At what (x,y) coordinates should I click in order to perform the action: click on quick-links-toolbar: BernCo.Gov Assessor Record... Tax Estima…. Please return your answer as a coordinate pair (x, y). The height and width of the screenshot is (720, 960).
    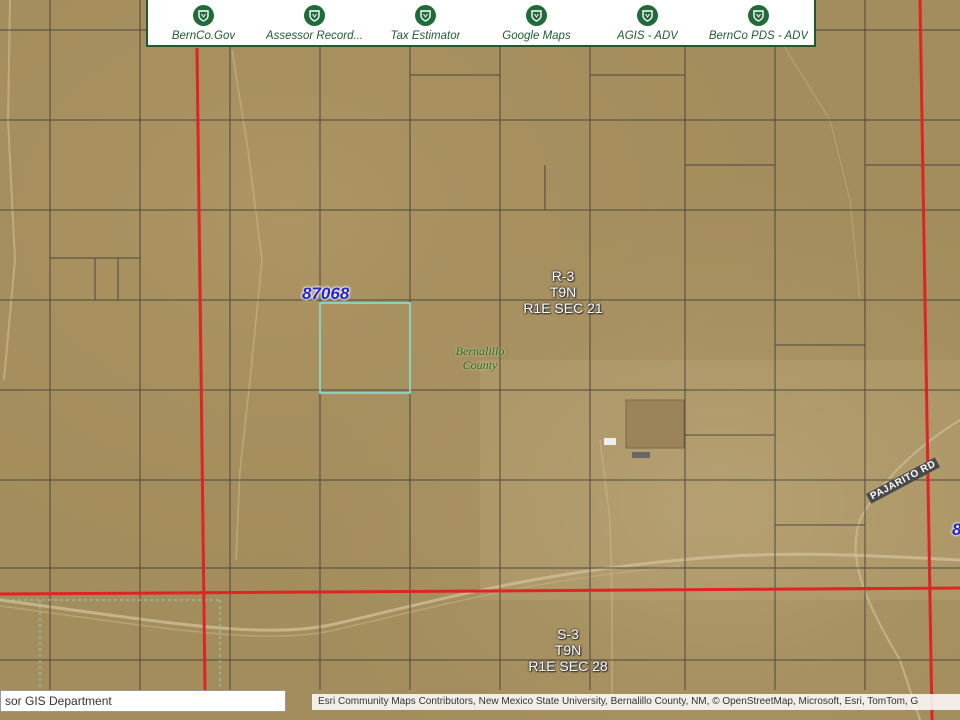
    Looking at the image, I should click on (481, 23).